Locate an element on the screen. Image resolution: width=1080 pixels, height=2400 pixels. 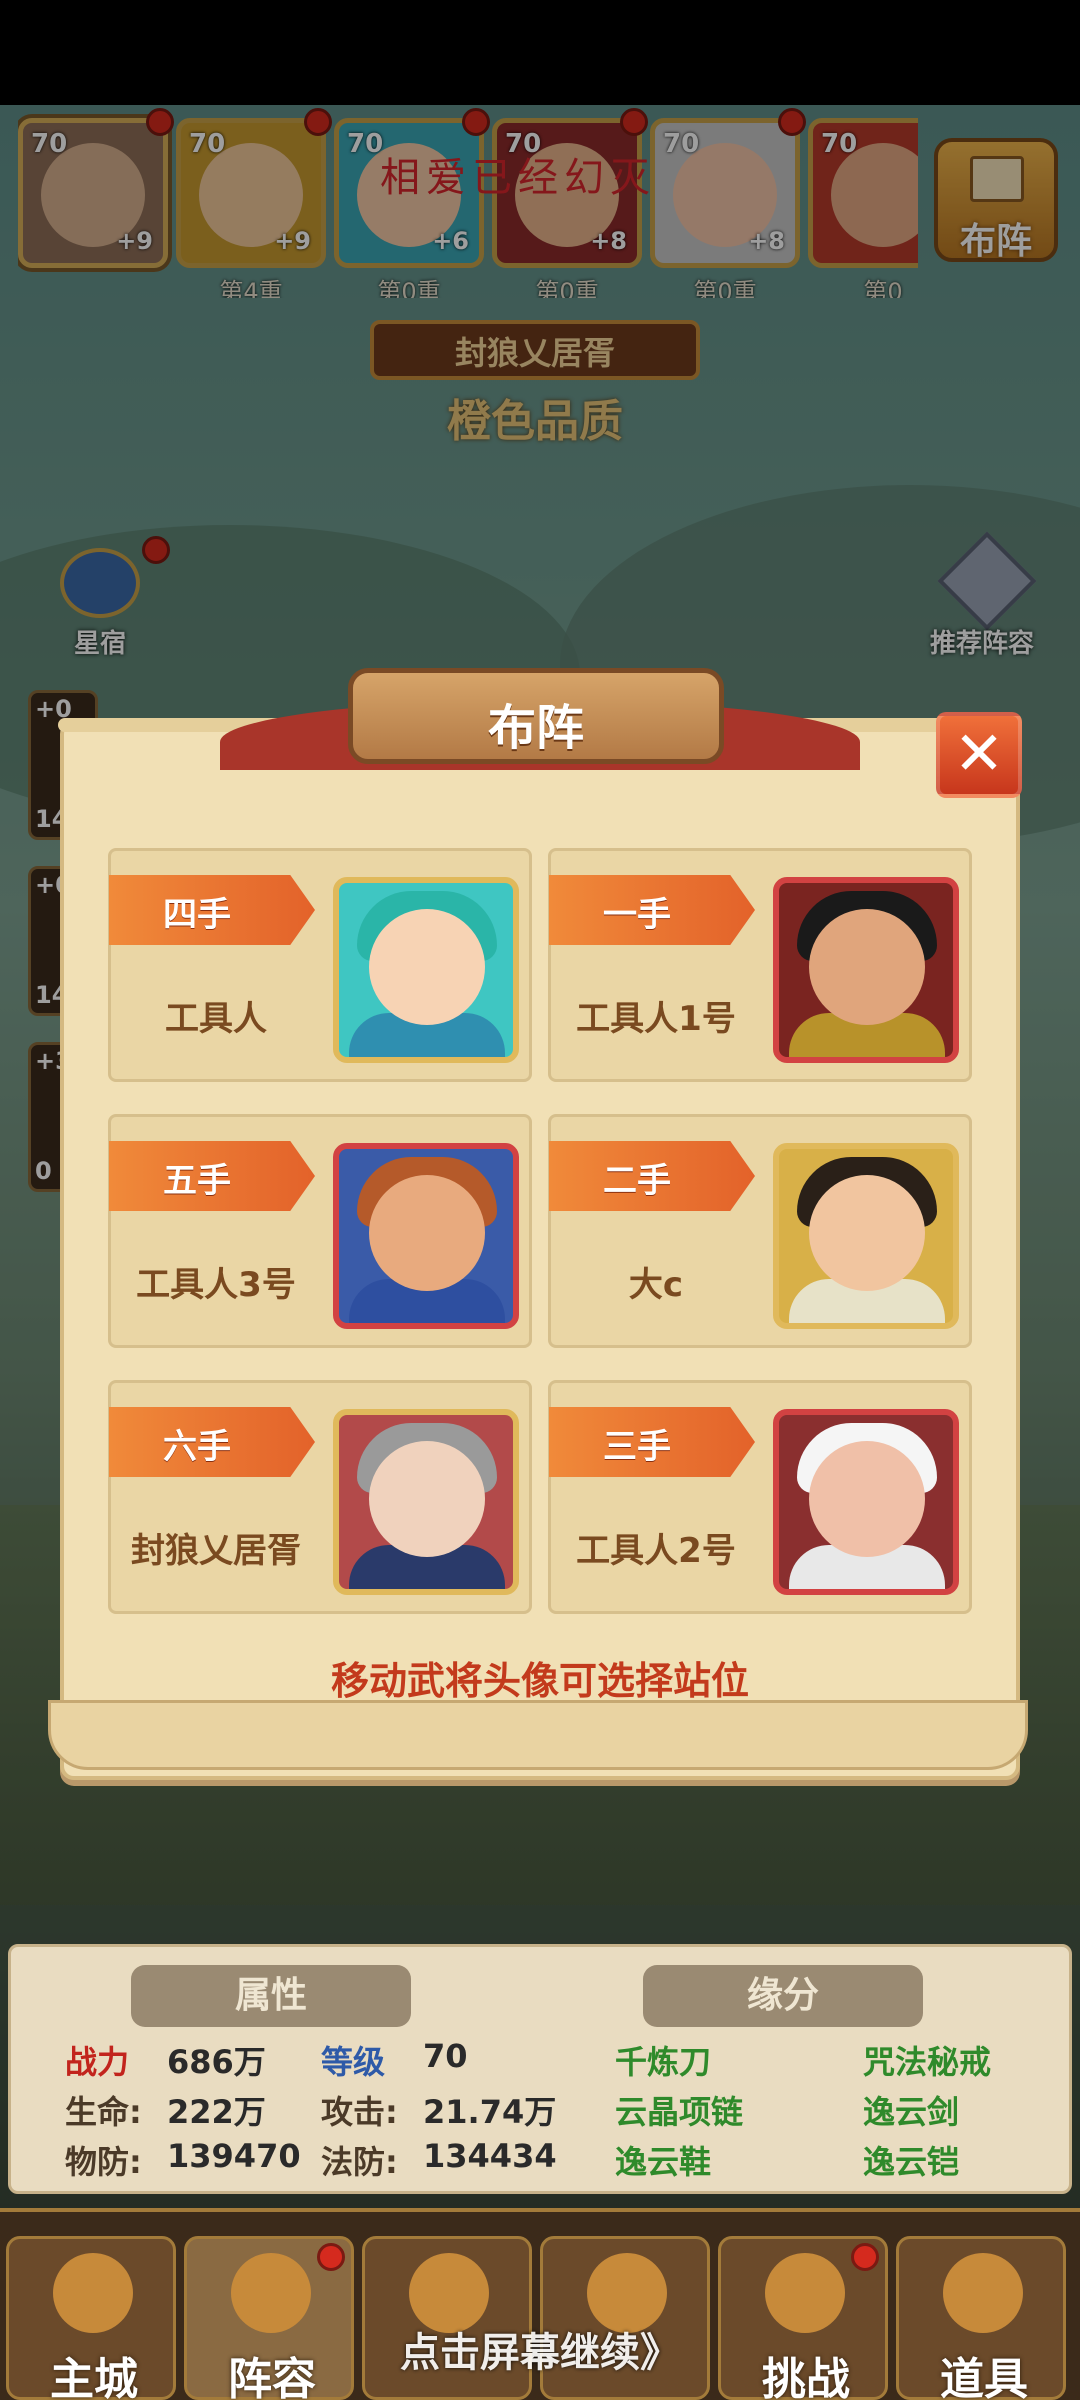
position-tag: 六手 is located at coordinates (212, 1442).